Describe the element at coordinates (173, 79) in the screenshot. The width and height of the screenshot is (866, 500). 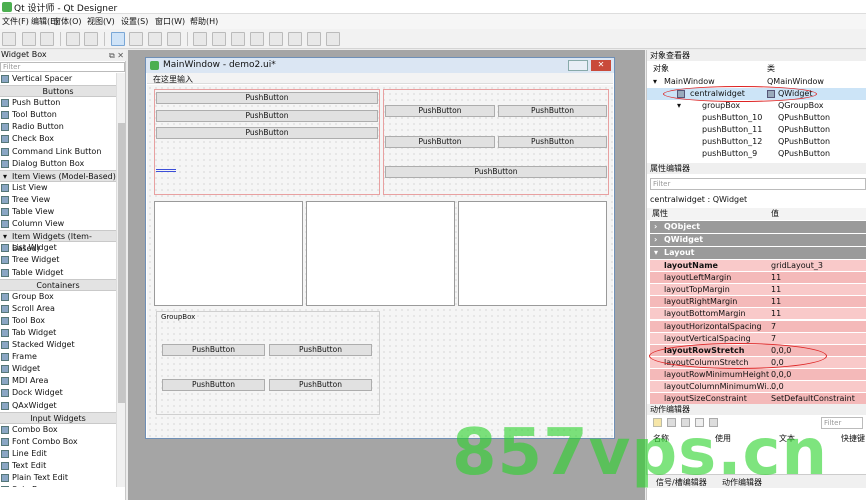
I see `type-here-menu: 在这里输入` at that location.